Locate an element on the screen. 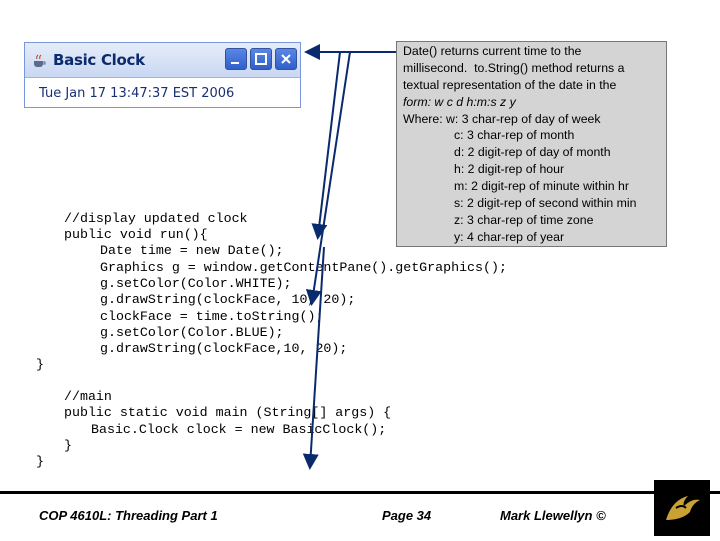 The height and width of the screenshot is (541, 720). arrow-to-tostring-call is located at coordinates (328, 178).